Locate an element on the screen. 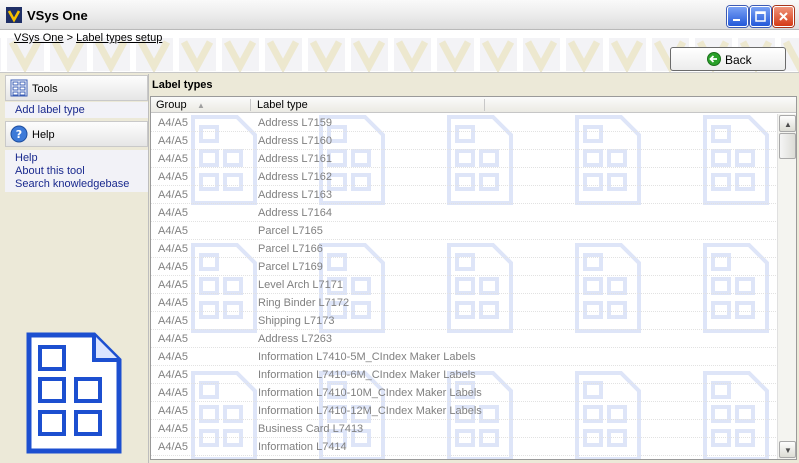 Image resolution: width=799 pixels, height=463 pixels. cell-label-type: Information L7414 is located at coordinates (302, 447).